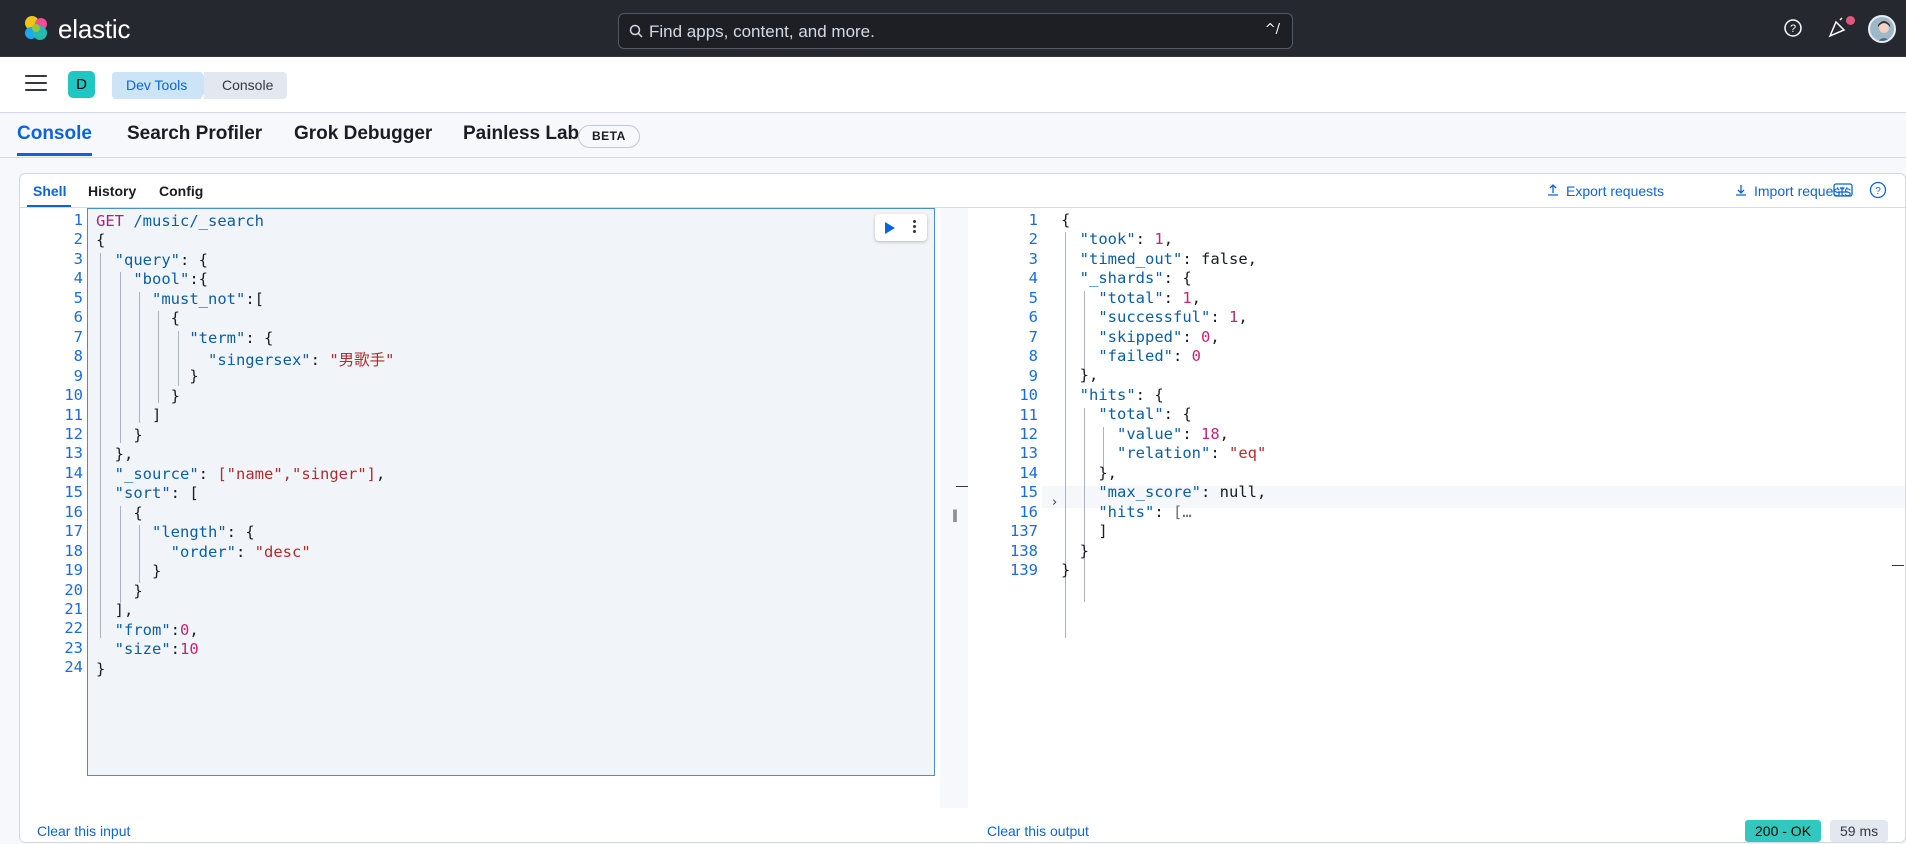 This screenshot has height=844, width=1906. I want to click on user-avatar, so click(1882, 29).